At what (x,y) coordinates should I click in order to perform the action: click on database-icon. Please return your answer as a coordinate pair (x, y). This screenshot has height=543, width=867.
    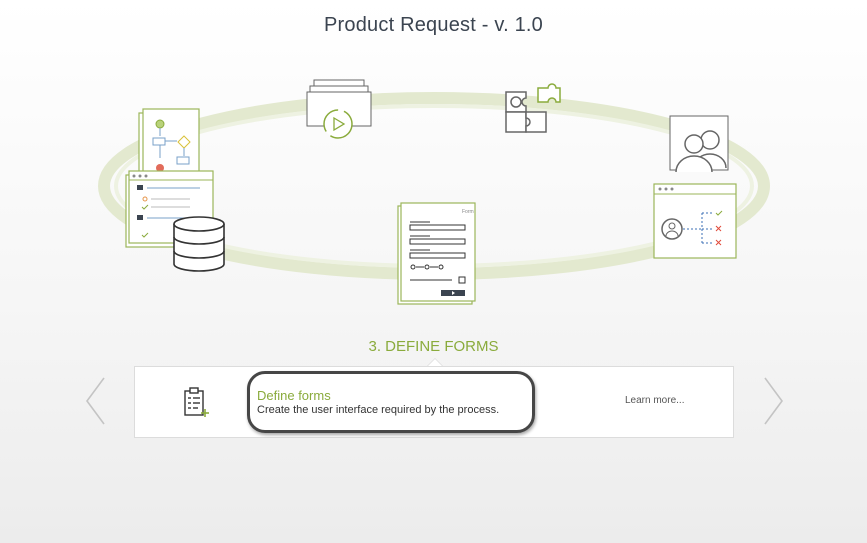
    Looking at the image, I should click on (175, 221).